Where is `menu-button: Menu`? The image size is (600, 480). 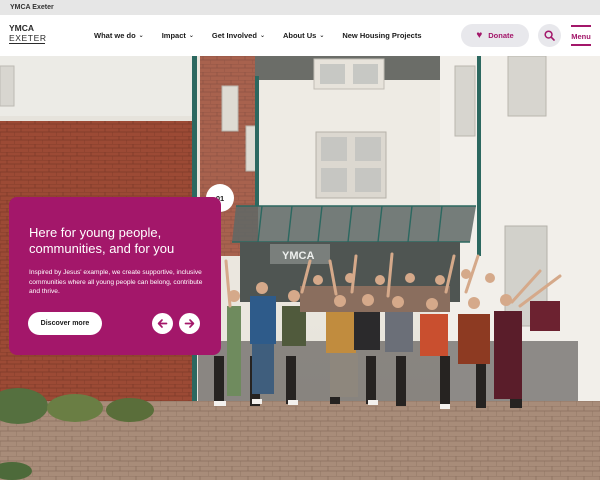
menu-button: Menu is located at coordinates (581, 36).